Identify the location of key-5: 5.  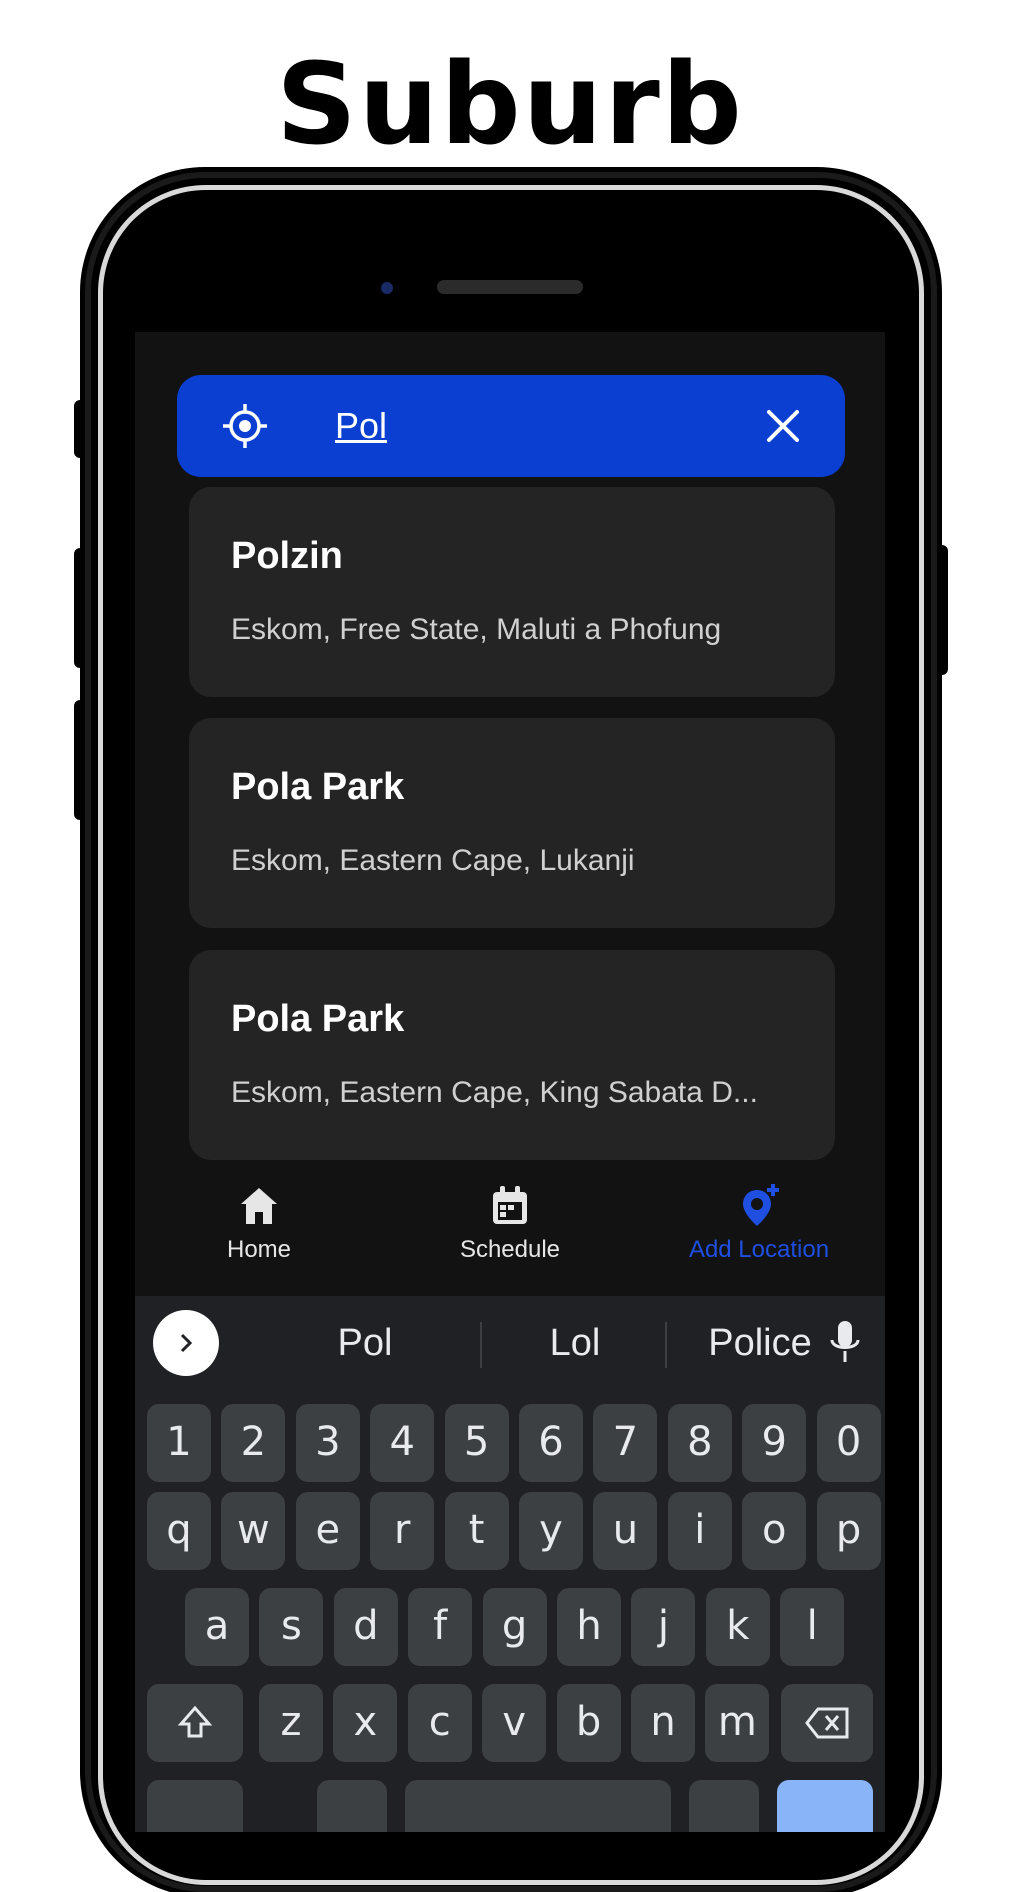
(476, 1443).